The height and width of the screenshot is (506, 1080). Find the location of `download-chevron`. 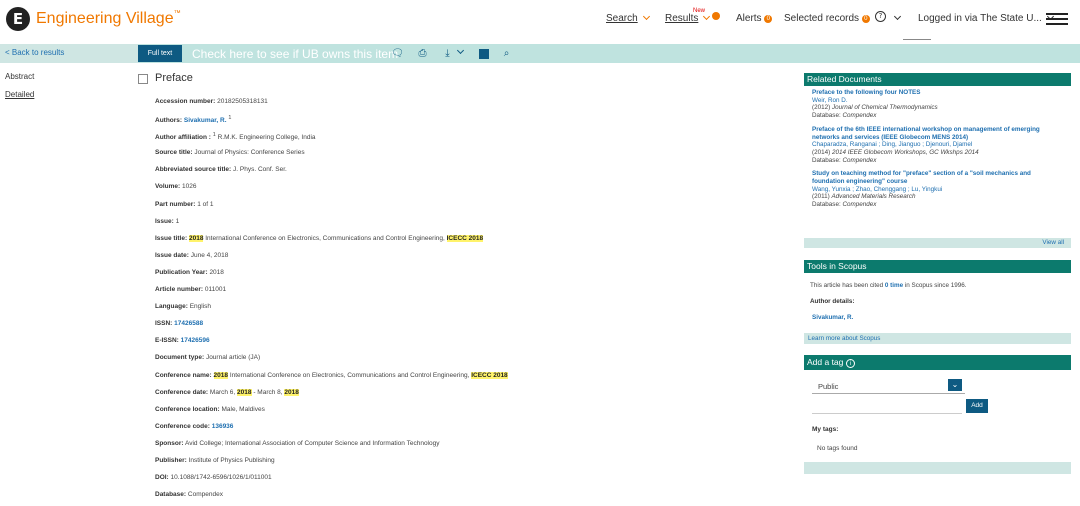

download-chevron is located at coordinates (458, 52).